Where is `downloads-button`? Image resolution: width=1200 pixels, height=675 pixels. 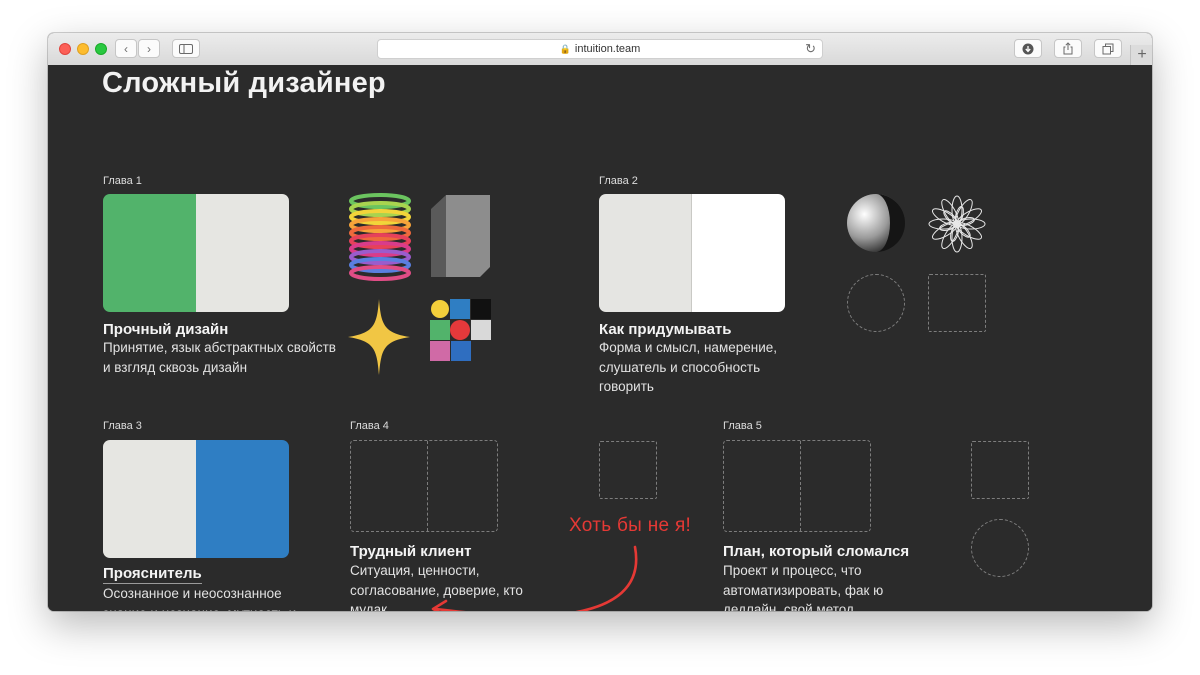 downloads-button is located at coordinates (1028, 48).